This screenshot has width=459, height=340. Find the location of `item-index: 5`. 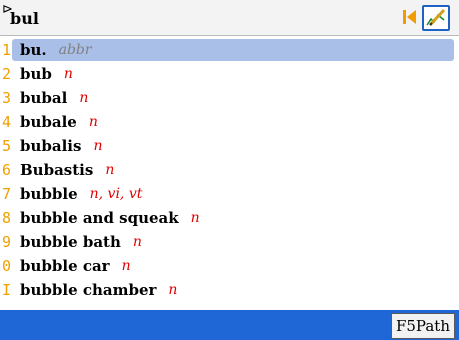

item-index: 5 is located at coordinates (7, 146).